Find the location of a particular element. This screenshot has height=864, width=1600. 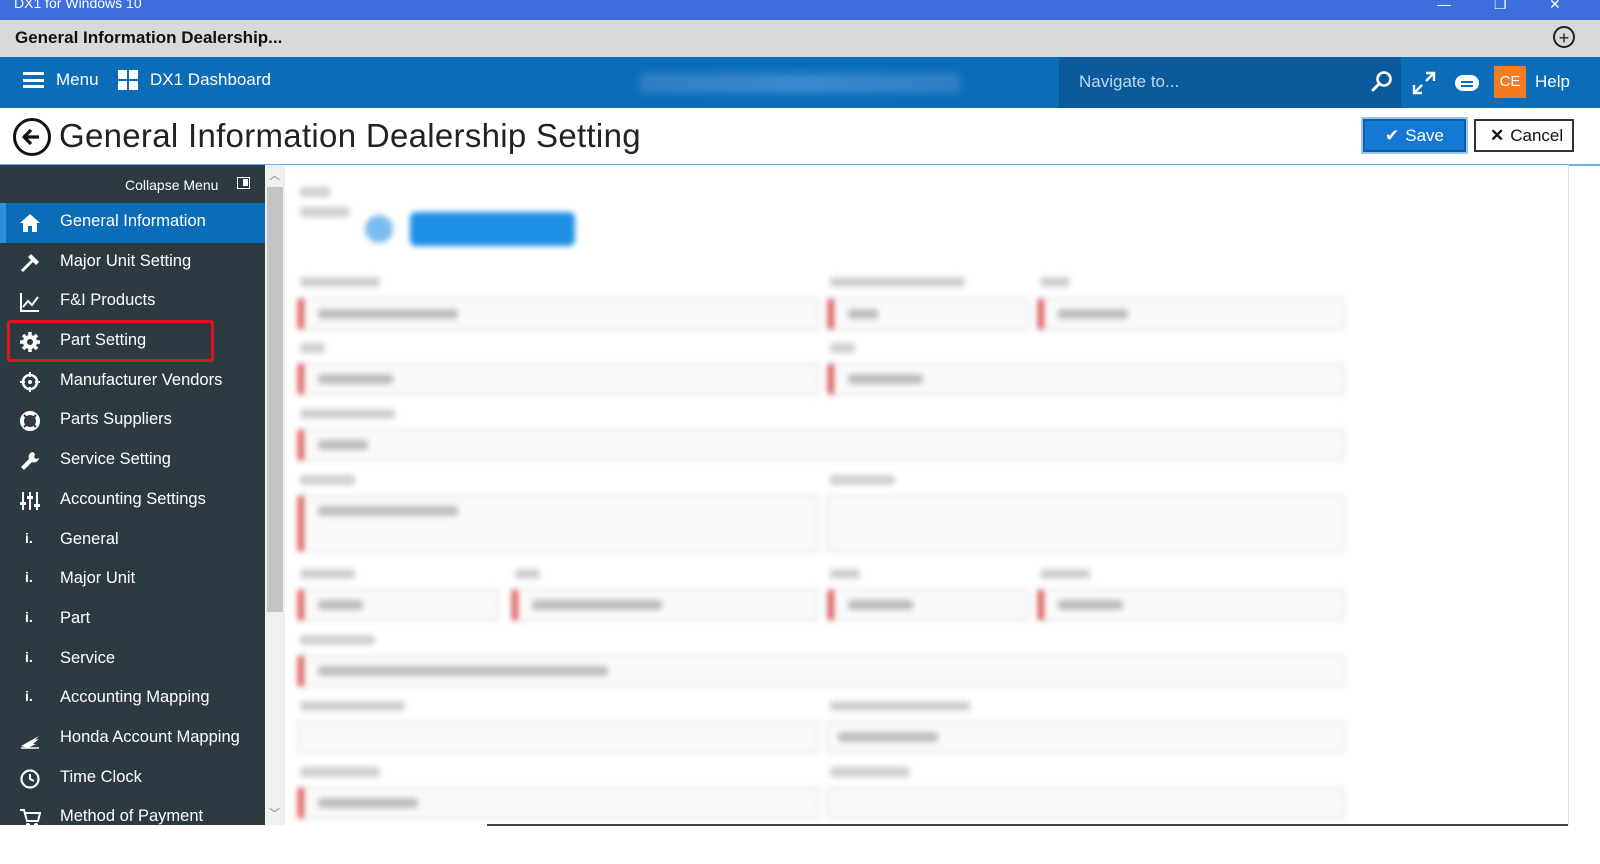

sidebar-item-major-unit-setting: Major Unit Setting is located at coordinates (132, 263).